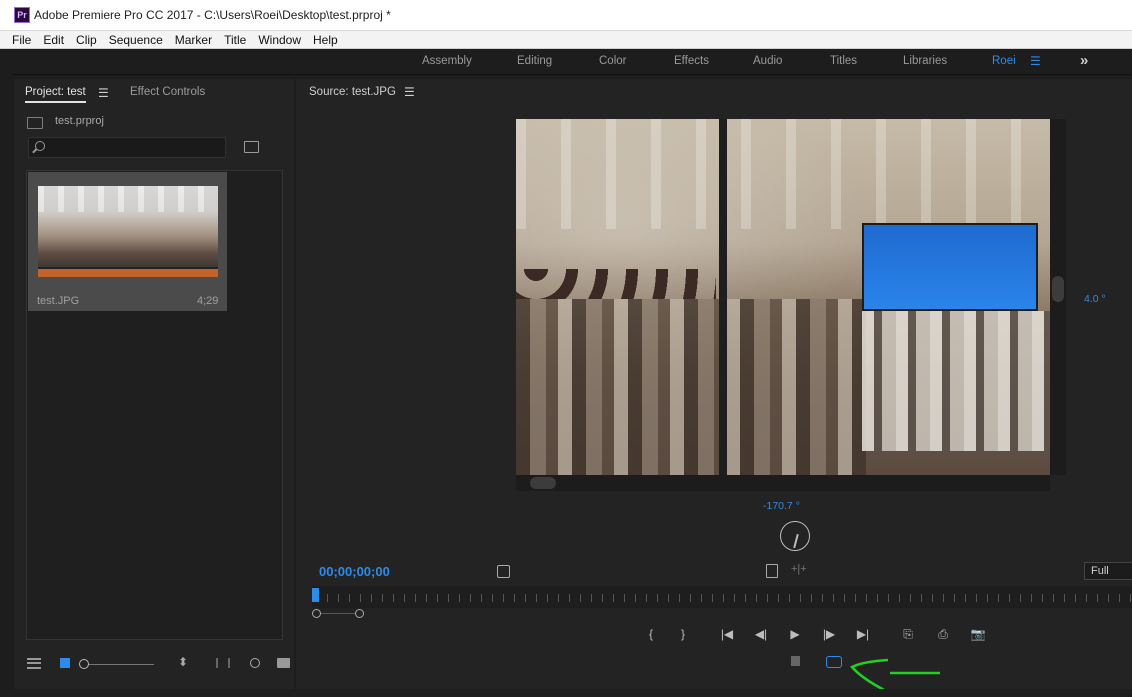  Describe the element at coordinates (727, 634) in the screenshot. I see `go-to-in-button: |◀` at that location.